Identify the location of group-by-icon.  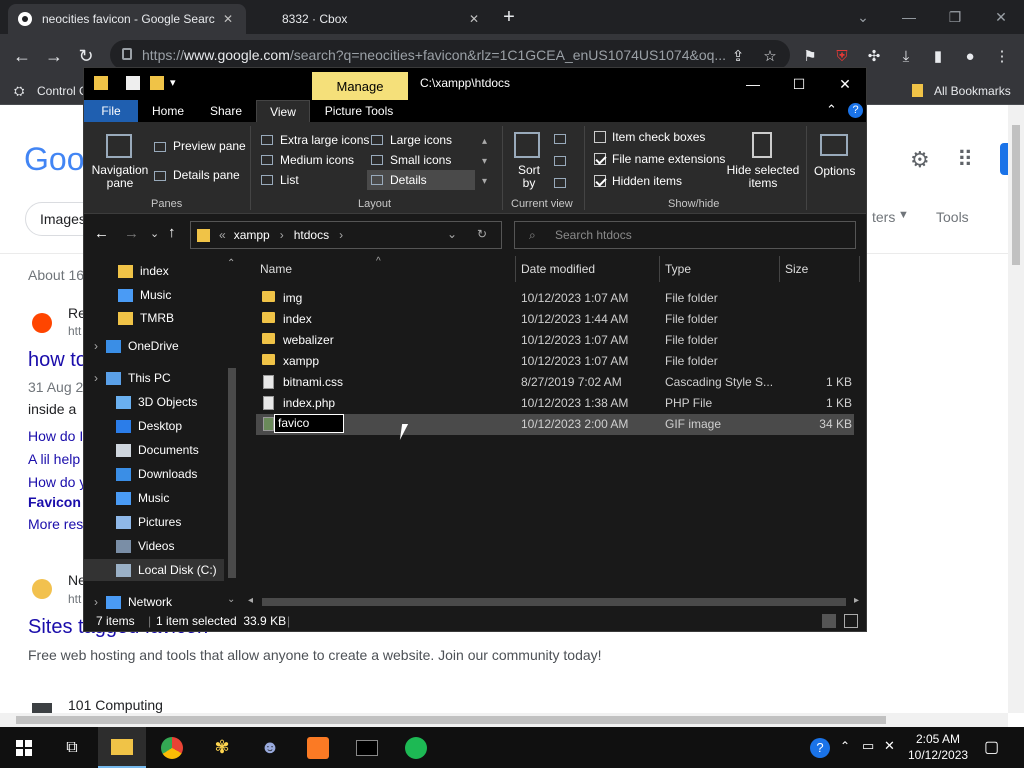
(560, 139).